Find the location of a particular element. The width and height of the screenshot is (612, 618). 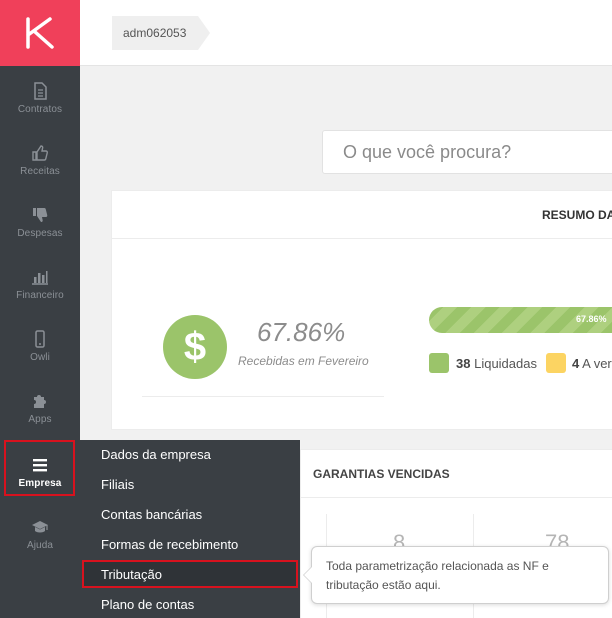

menu-item-formas-de-recebimento: Formas de recebimento is located at coordinates (169, 545).